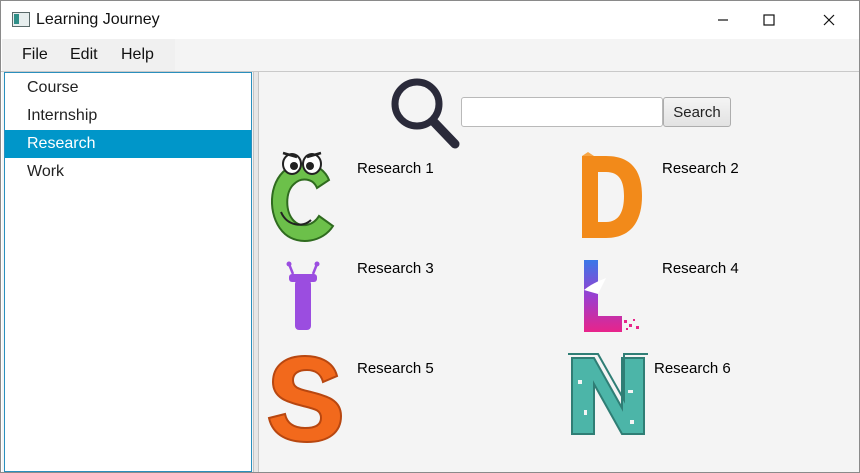 The image size is (860, 473). I want to click on maximize-window-button, so click(769, 19).